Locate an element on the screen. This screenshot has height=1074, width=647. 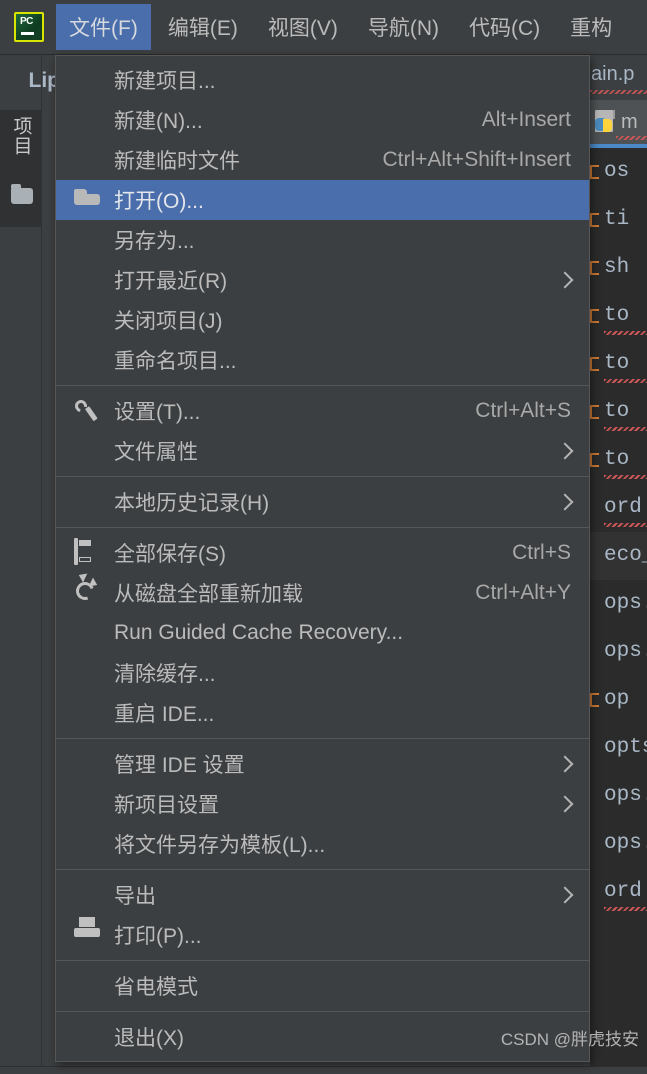
menu-item-3-0: 全部保存(S) Ctrl+S is located at coordinates (322, 553).